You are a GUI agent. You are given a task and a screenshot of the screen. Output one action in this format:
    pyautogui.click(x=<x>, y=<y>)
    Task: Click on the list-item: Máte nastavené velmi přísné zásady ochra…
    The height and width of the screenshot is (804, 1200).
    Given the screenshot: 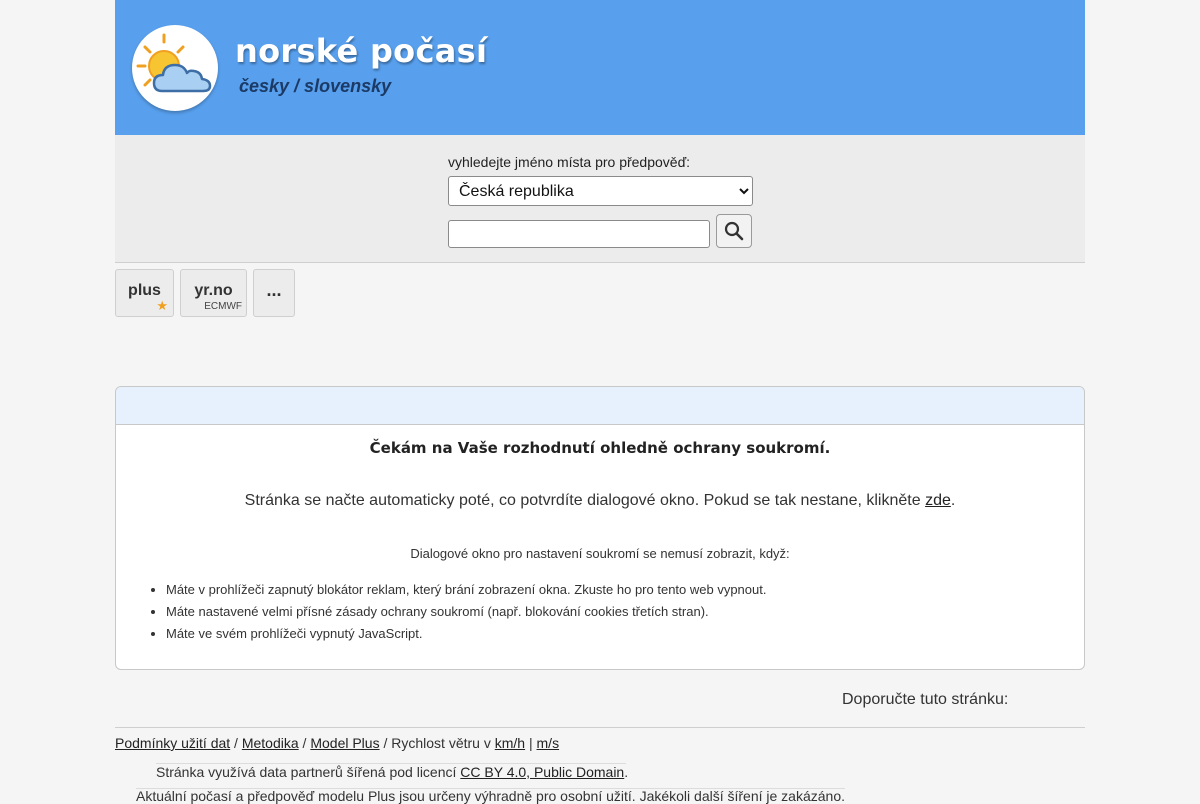 What is the action you would take?
    pyautogui.click(x=466, y=612)
    